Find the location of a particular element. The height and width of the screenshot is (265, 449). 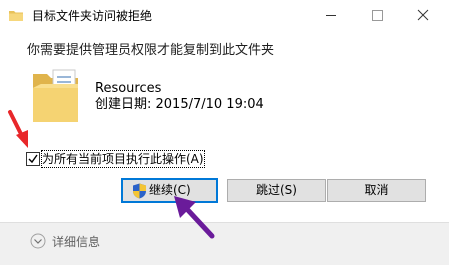

cancel-button-label: 取消 is located at coordinates (376, 190).